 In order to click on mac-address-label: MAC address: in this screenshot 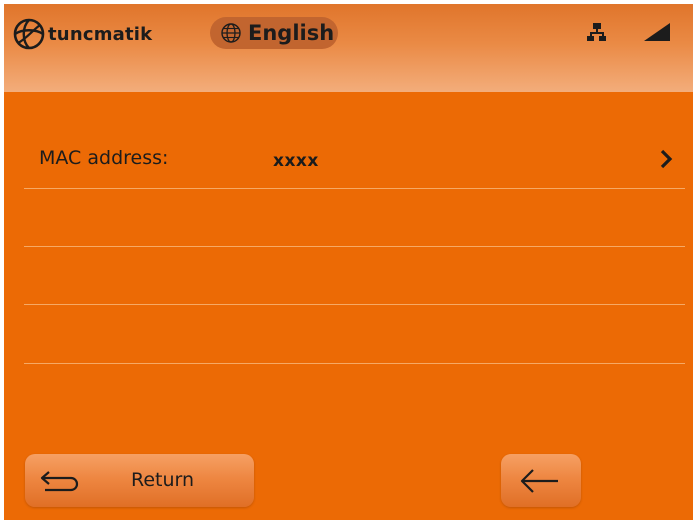, I will do `click(104, 158)`.